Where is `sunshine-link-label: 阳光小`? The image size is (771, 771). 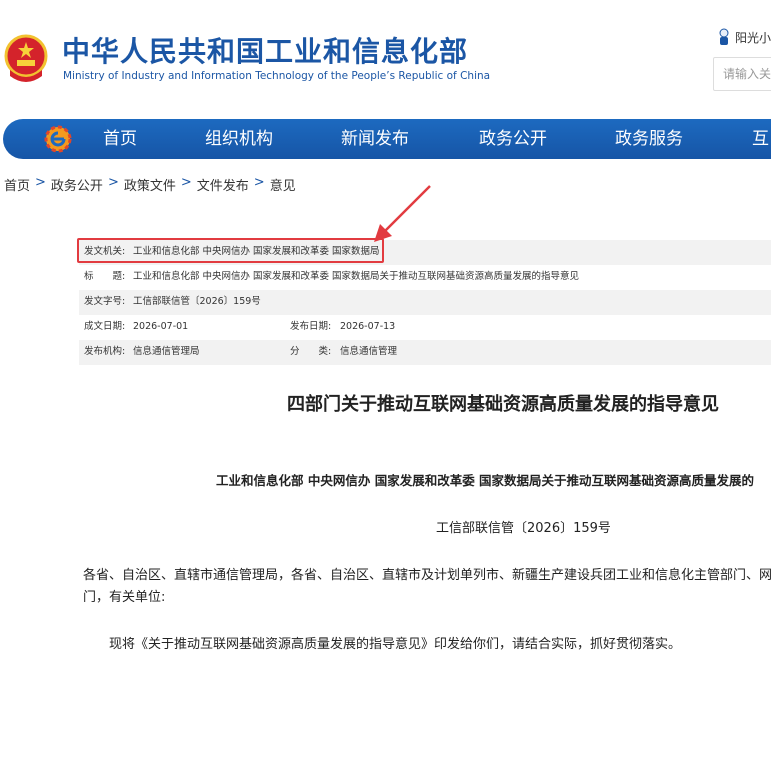 sunshine-link-label: 阳光小 is located at coordinates (753, 37).